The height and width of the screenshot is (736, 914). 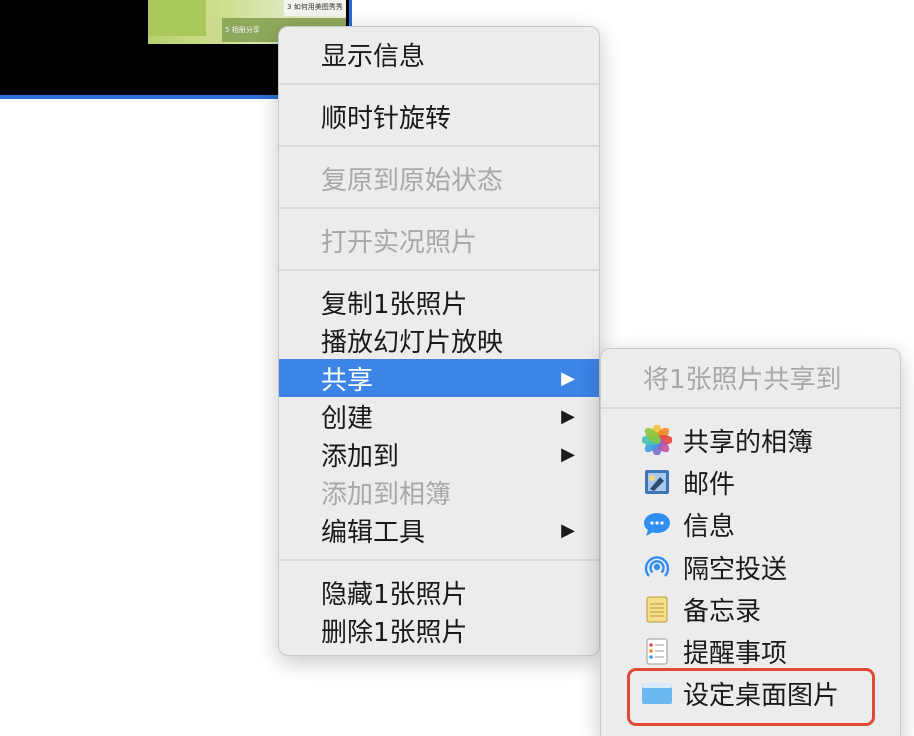 What do you see at coordinates (722, 611) in the screenshot?
I see `share-item-label: 备忘录` at bounding box center [722, 611].